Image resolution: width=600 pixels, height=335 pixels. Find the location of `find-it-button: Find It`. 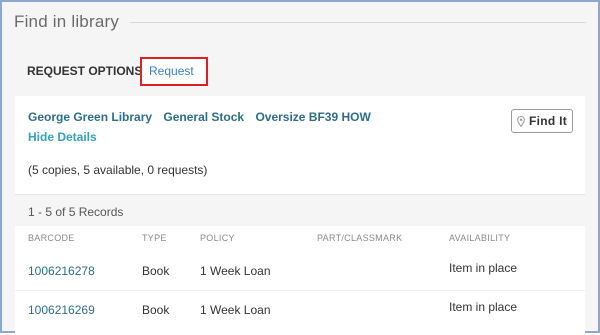

find-it-button: Find It is located at coordinates (542, 121).